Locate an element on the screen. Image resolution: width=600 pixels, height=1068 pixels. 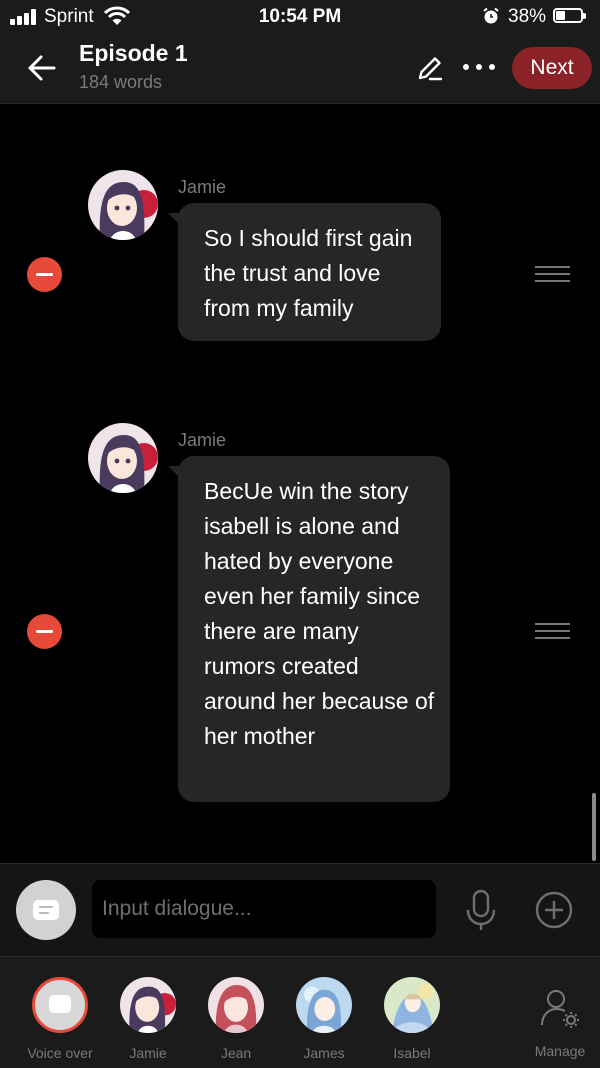
voice-over-toggle-button is located at coordinates (46, 910).